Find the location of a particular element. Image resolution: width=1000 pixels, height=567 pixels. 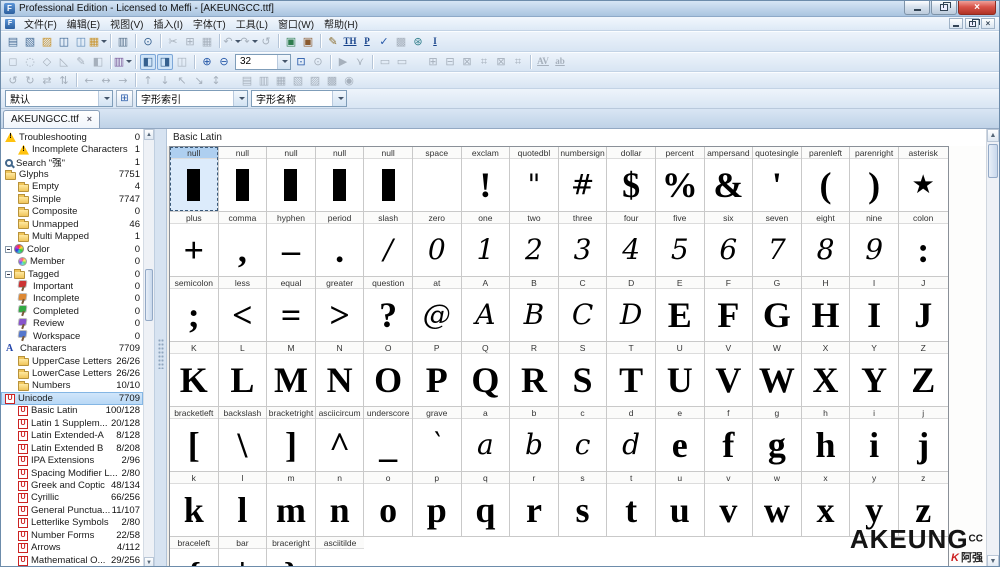

glyph-cell-hyphen: hyphen – is located at coordinates (291, 244).